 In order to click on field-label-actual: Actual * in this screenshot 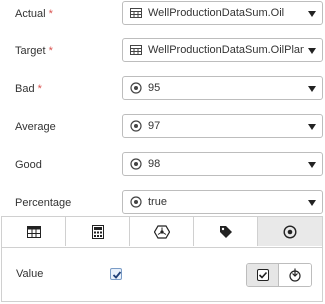, I will do `click(34, 14)`.